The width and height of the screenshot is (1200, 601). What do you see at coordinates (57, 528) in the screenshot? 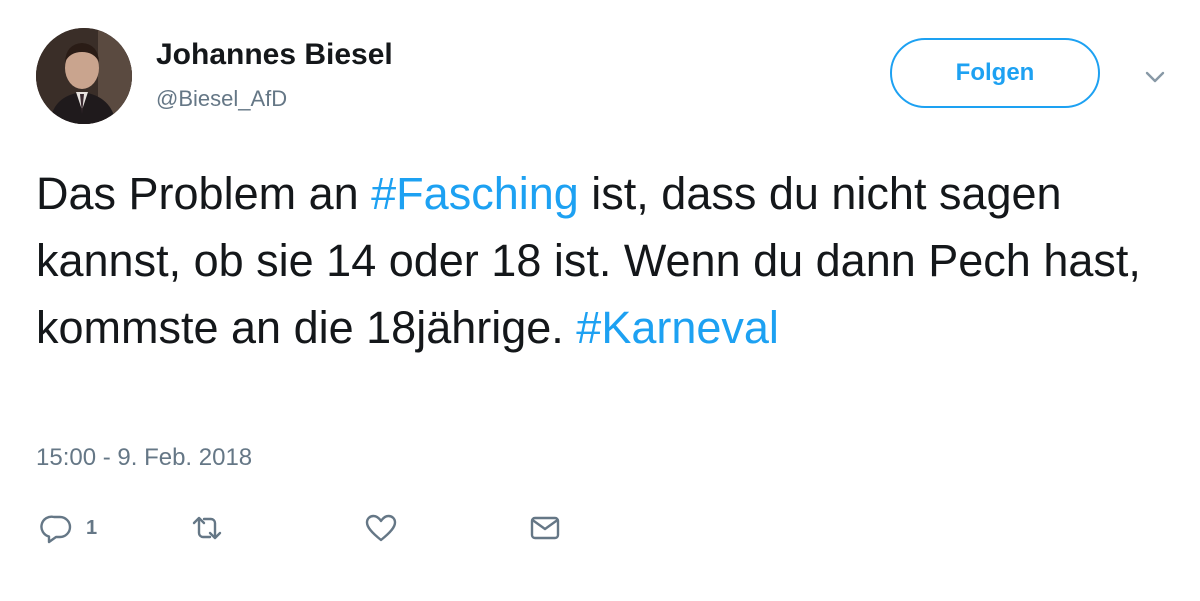
I see `reply-icon` at bounding box center [57, 528].